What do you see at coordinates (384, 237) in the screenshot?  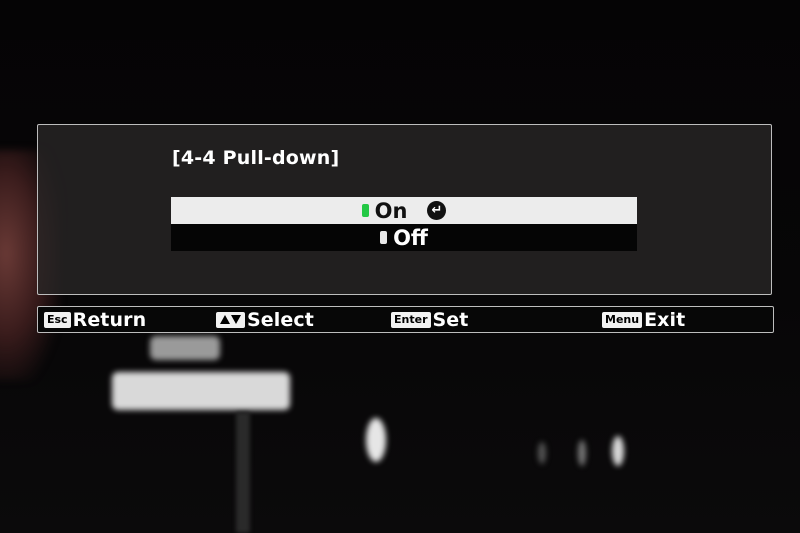 I see `unselected-indicator-icon` at bounding box center [384, 237].